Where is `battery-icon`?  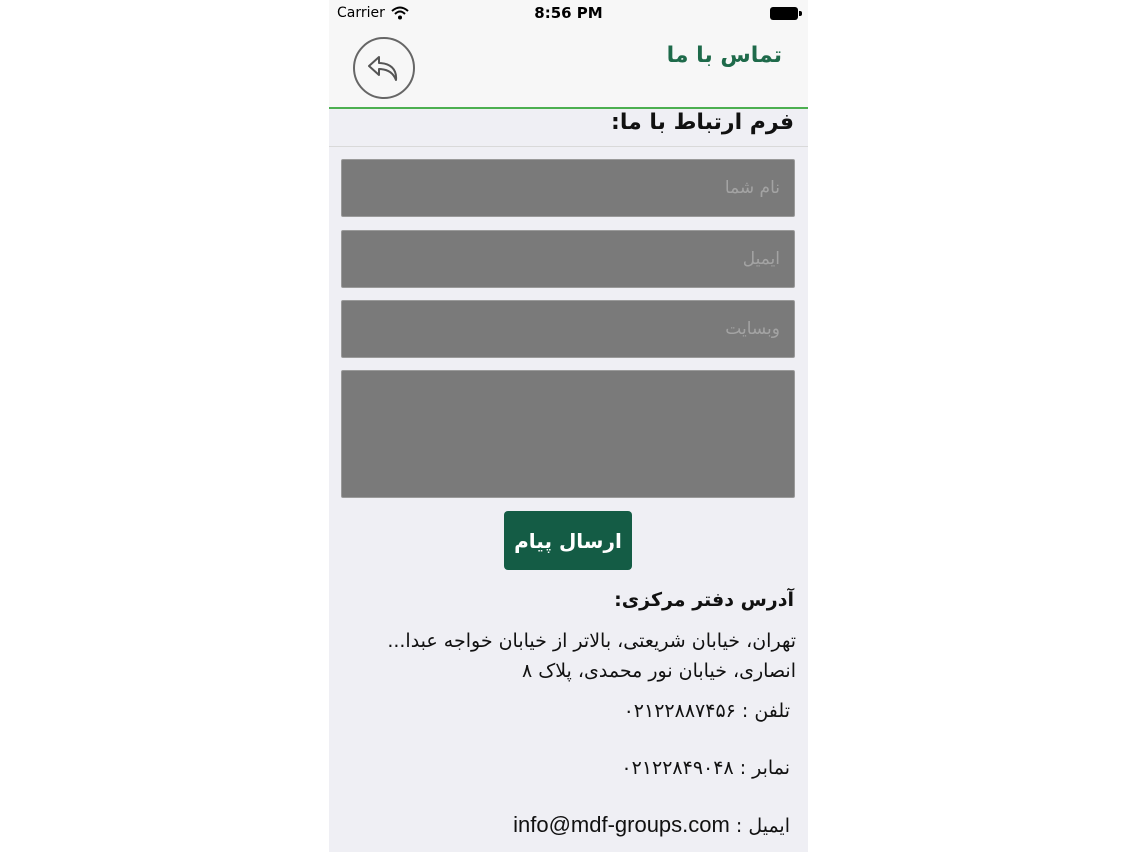 battery-icon is located at coordinates (786, 13).